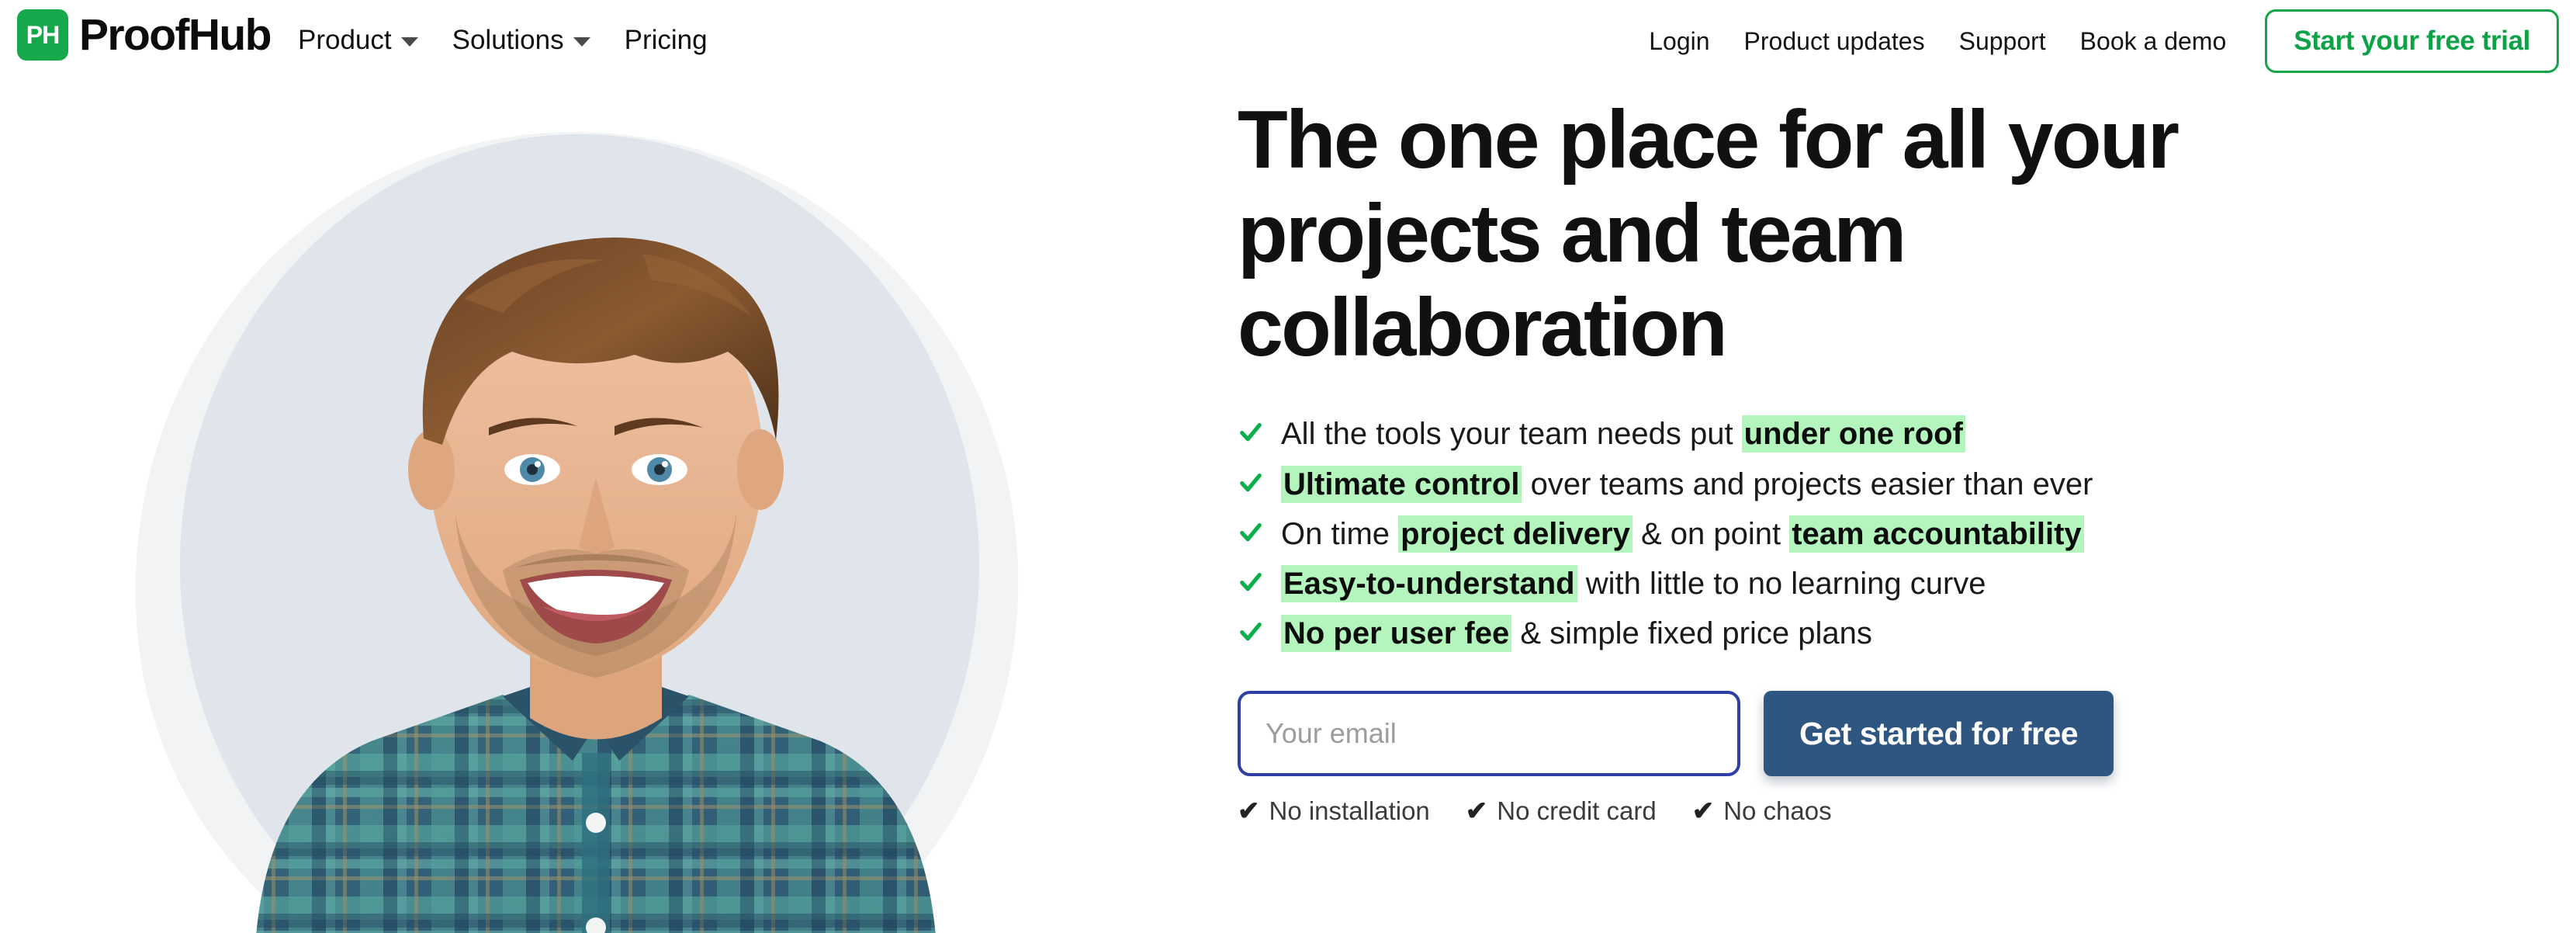 Image resolution: width=2576 pixels, height=933 pixels. What do you see at coordinates (1834, 41) in the screenshot?
I see `nav-item-product-updates: Product updates` at bounding box center [1834, 41].